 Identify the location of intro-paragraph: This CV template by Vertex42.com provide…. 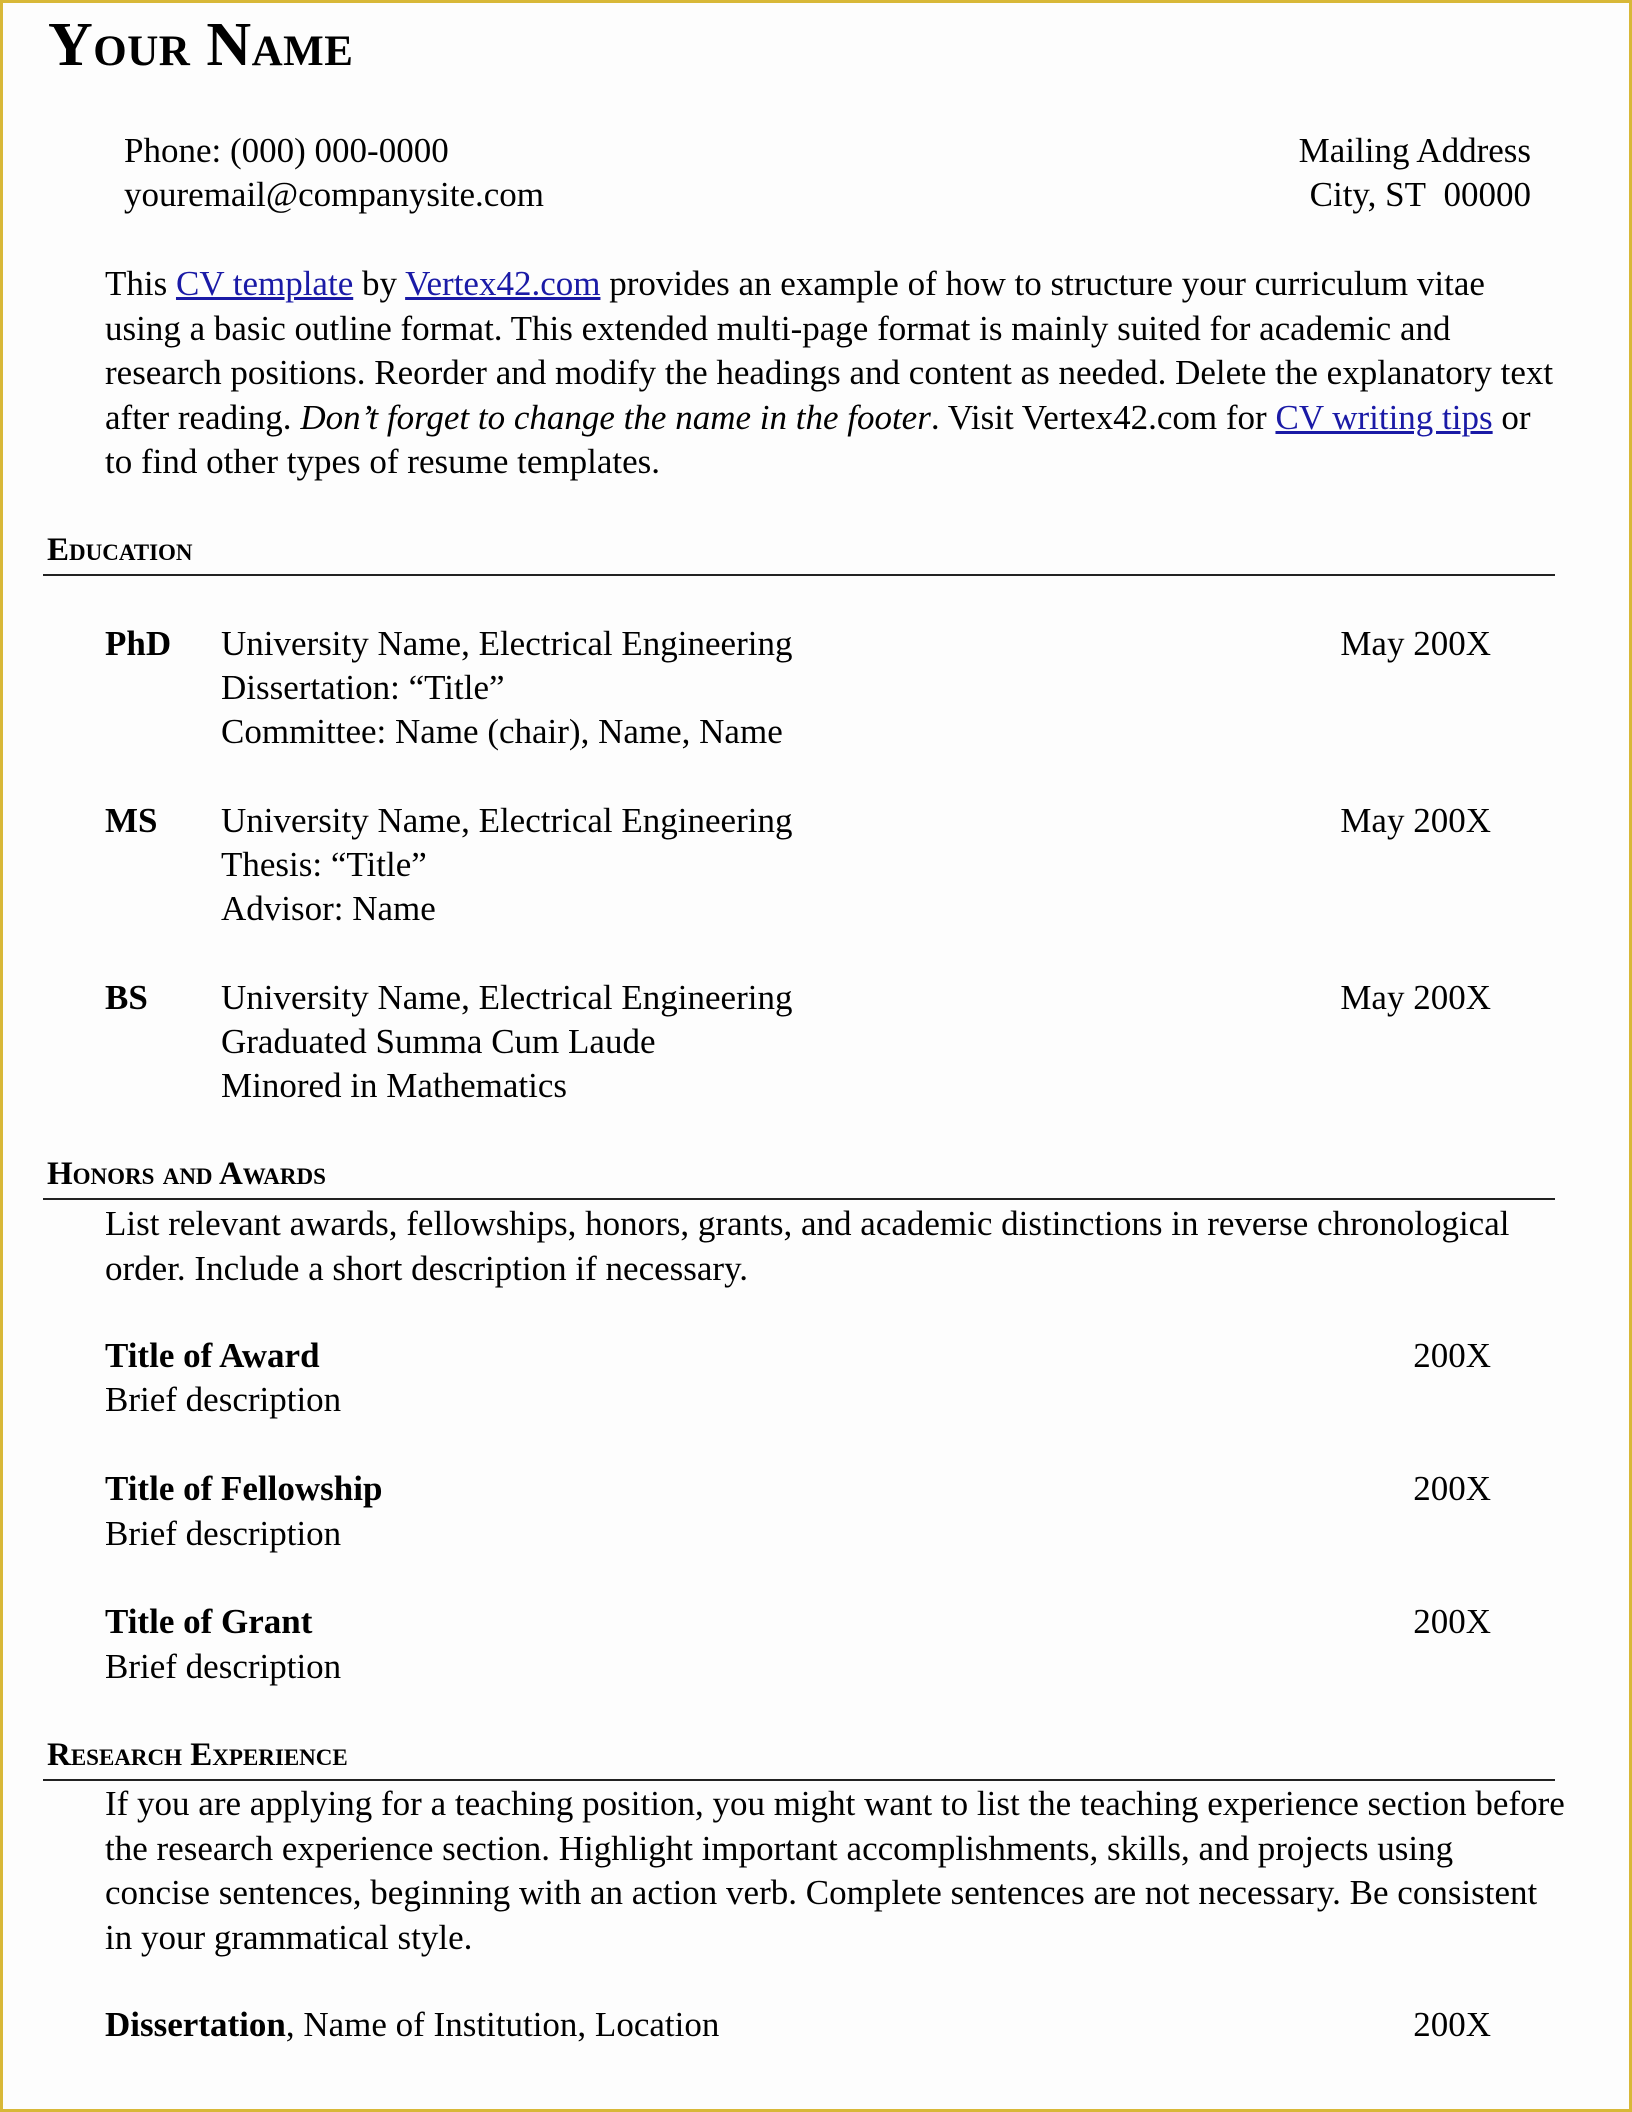
(830, 373).